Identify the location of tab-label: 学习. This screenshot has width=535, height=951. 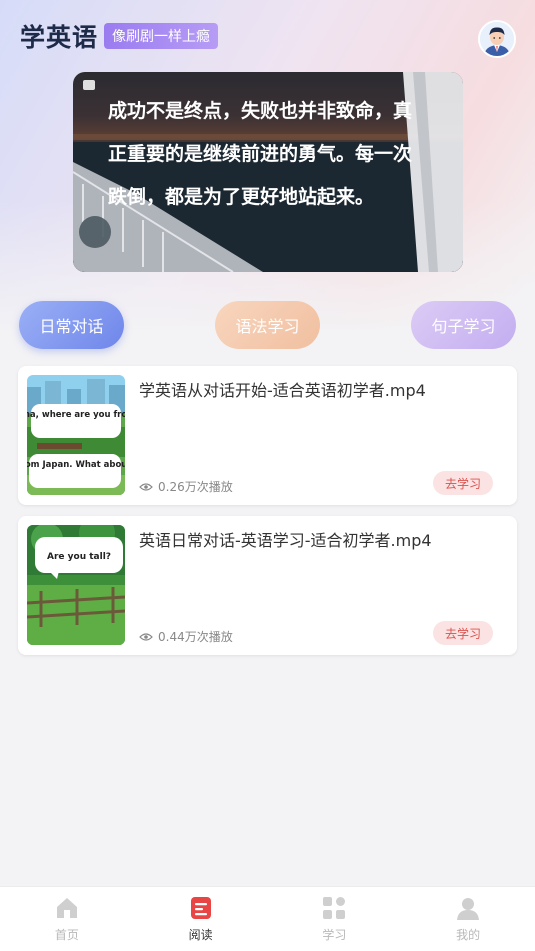
(334, 935).